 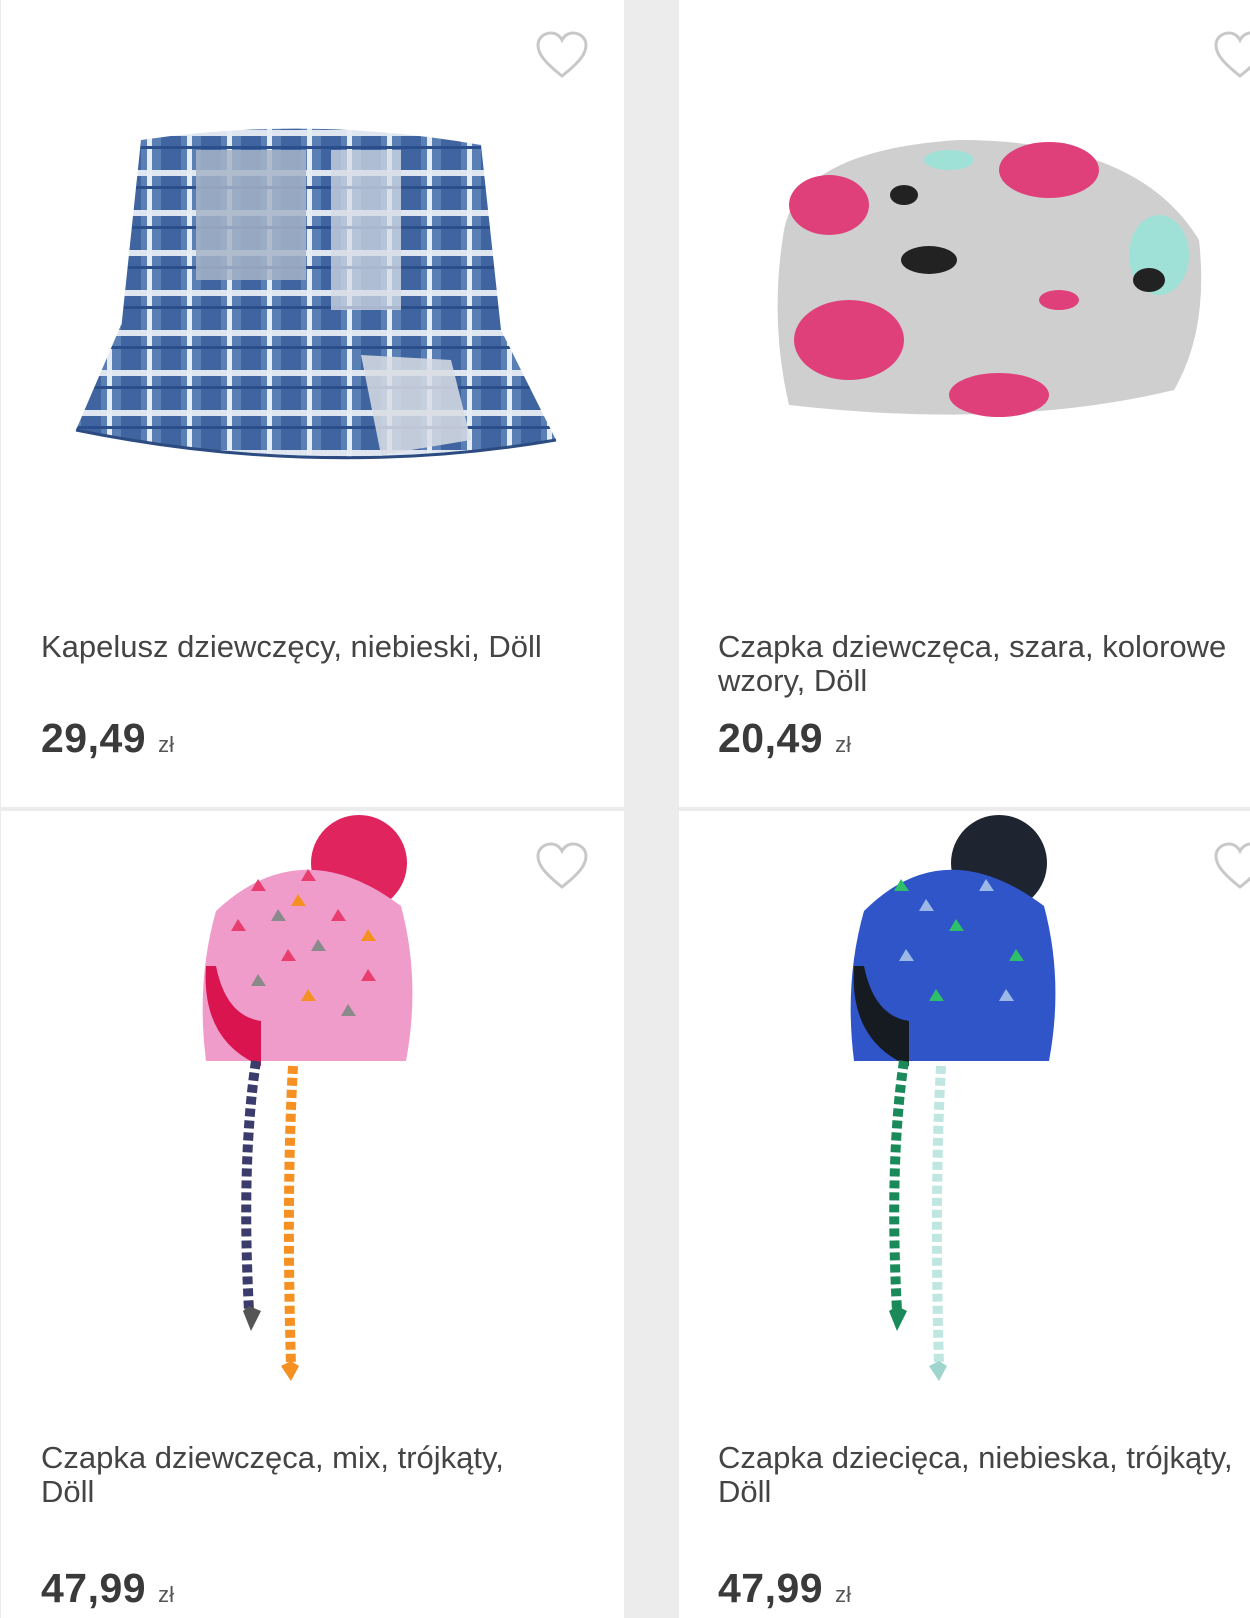 I want to click on product-price: 20,49 zł, so click(x=784, y=738).